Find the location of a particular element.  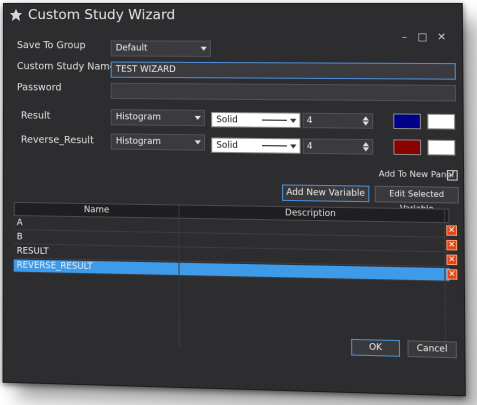

study-name-input: TEST WIZARD is located at coordinates (283, 70).